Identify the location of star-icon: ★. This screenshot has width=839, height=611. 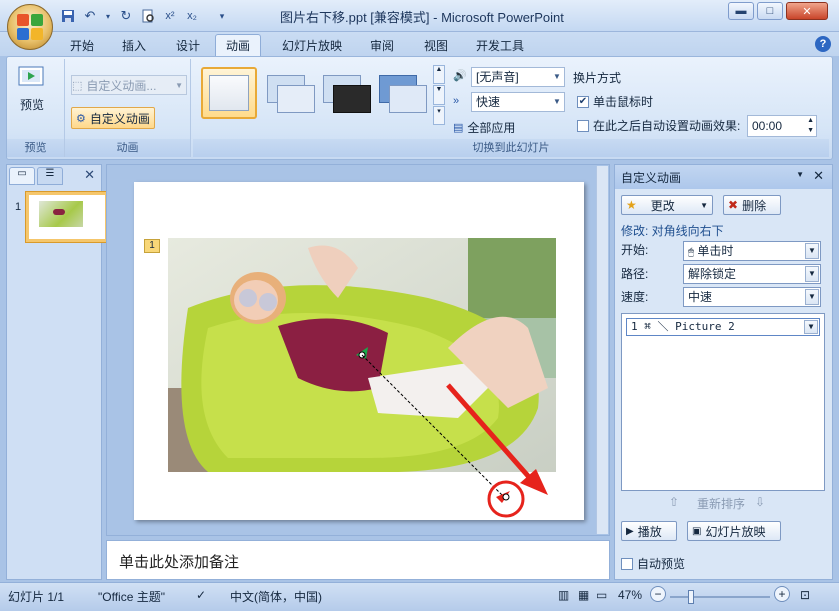
(631, 205).